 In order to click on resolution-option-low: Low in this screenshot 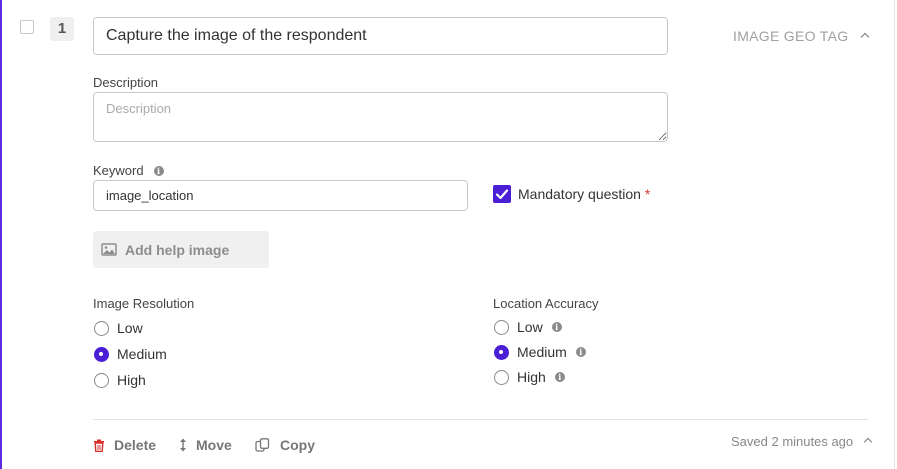, I will do `click(118, 328)`.